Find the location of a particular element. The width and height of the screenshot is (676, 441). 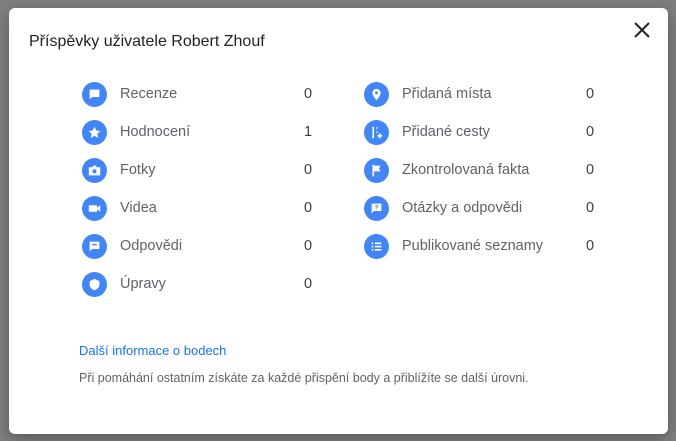

stat-label: Přidané cesty is located at coordinates (446, 132).